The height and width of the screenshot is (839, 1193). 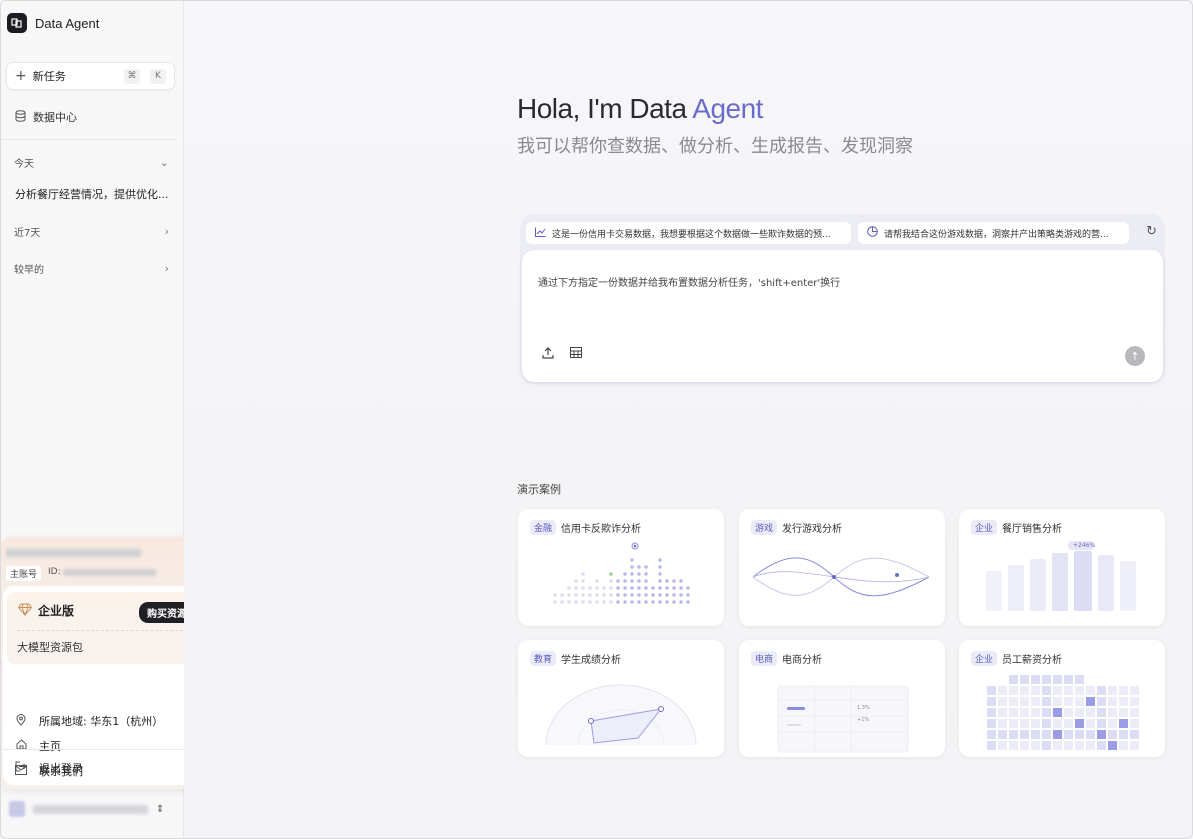 What do you see at coordinates (17, 23) in the screenshot?
I see `data-agent-logo-icon` at bounding box center [17, 23].